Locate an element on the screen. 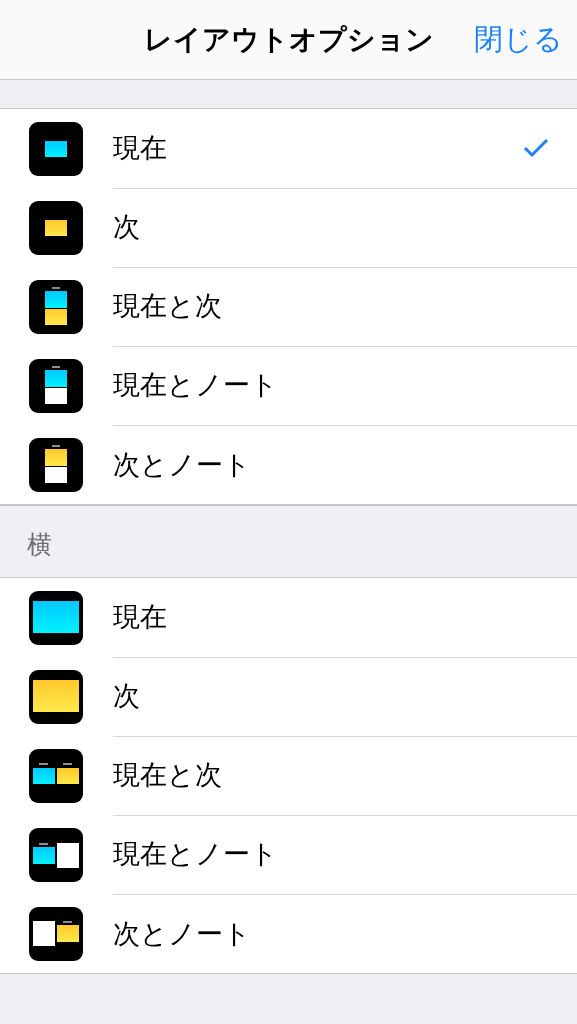 The width and height of the screenshot is (577, 1024). section-header: 横 is located at coordinates (39, 545).